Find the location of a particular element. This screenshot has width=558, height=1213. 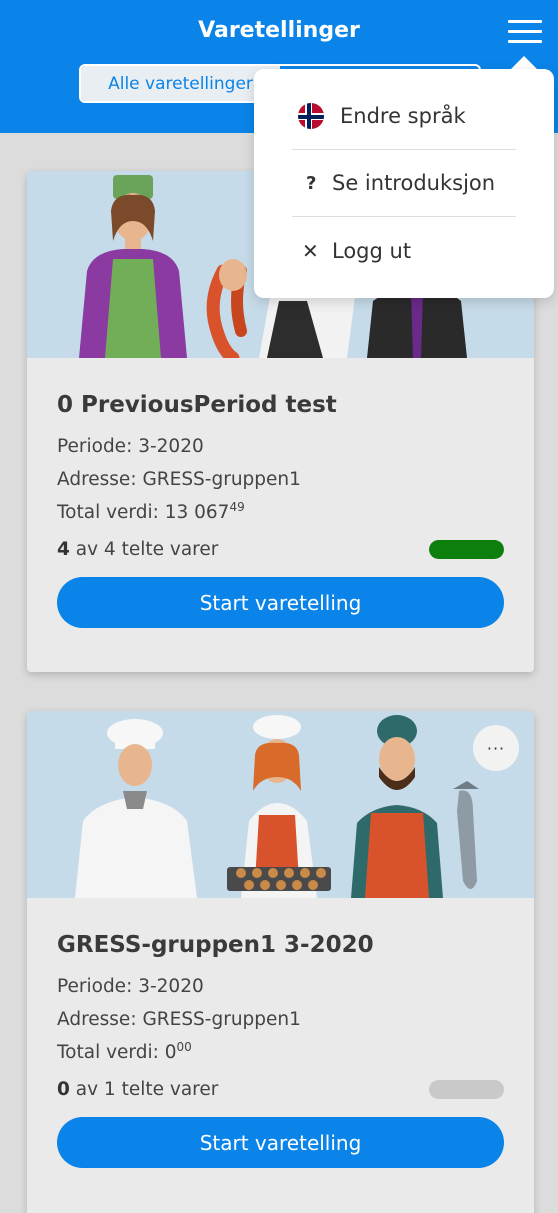

menu-item-label: Endre språk is located at coordinates (403, 116).